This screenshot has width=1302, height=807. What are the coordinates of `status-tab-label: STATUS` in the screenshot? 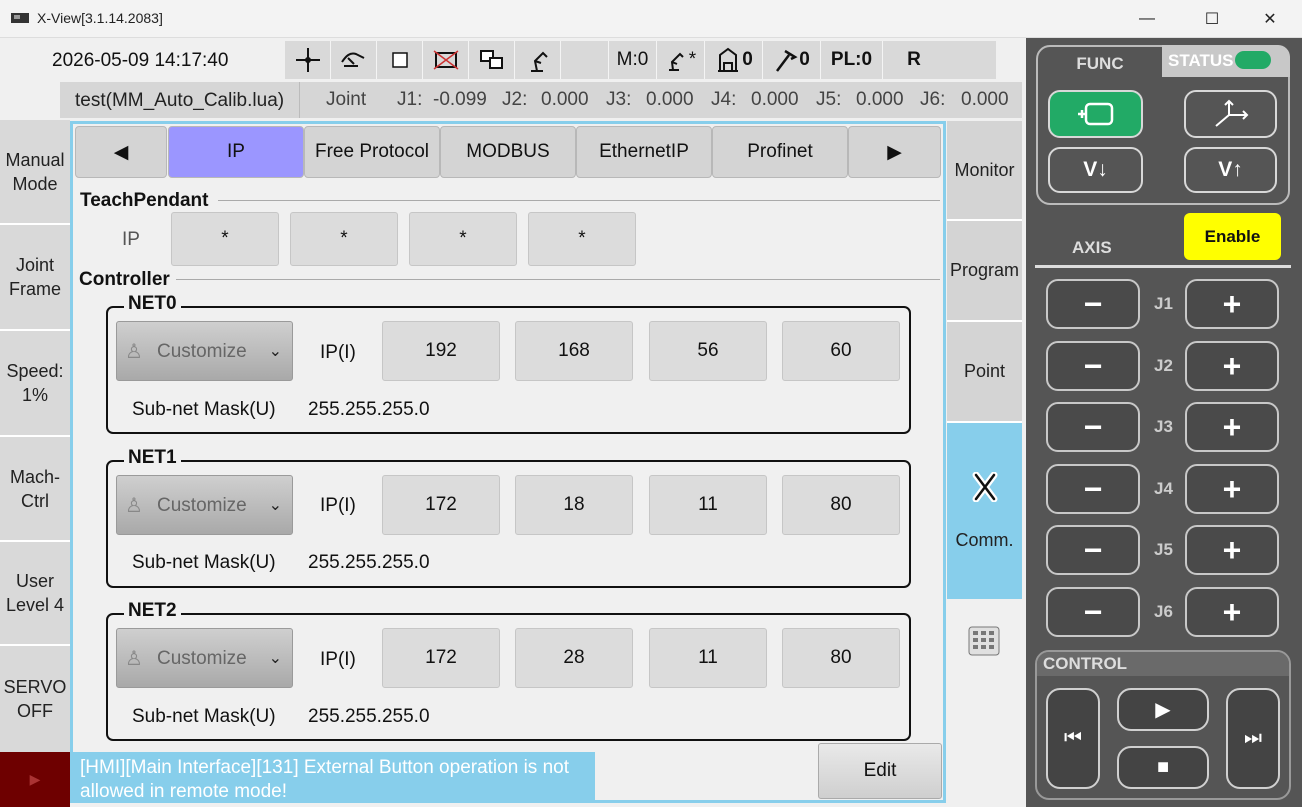 It's located at (1201, 60).